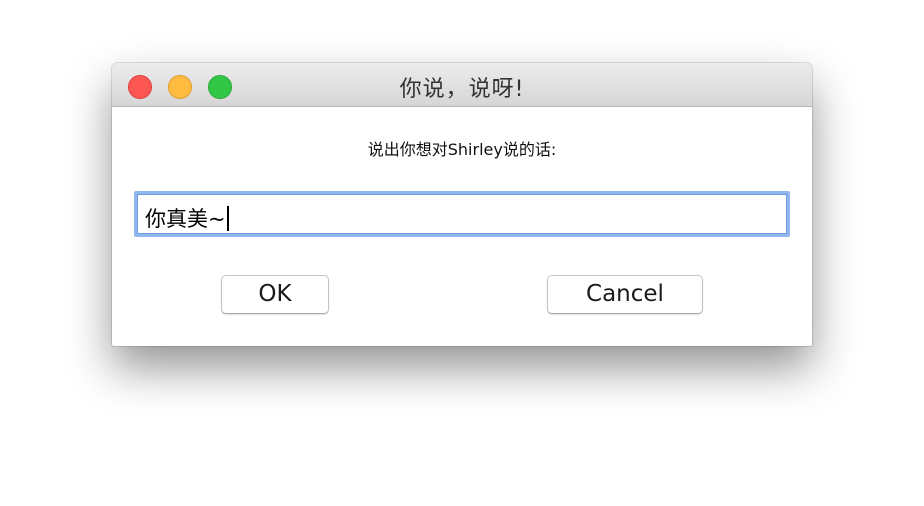  Describe the element at coordinates (462, 149) in the screenshot. I see `prompt-label: 说出你想对Shirley说的话:` at that location.